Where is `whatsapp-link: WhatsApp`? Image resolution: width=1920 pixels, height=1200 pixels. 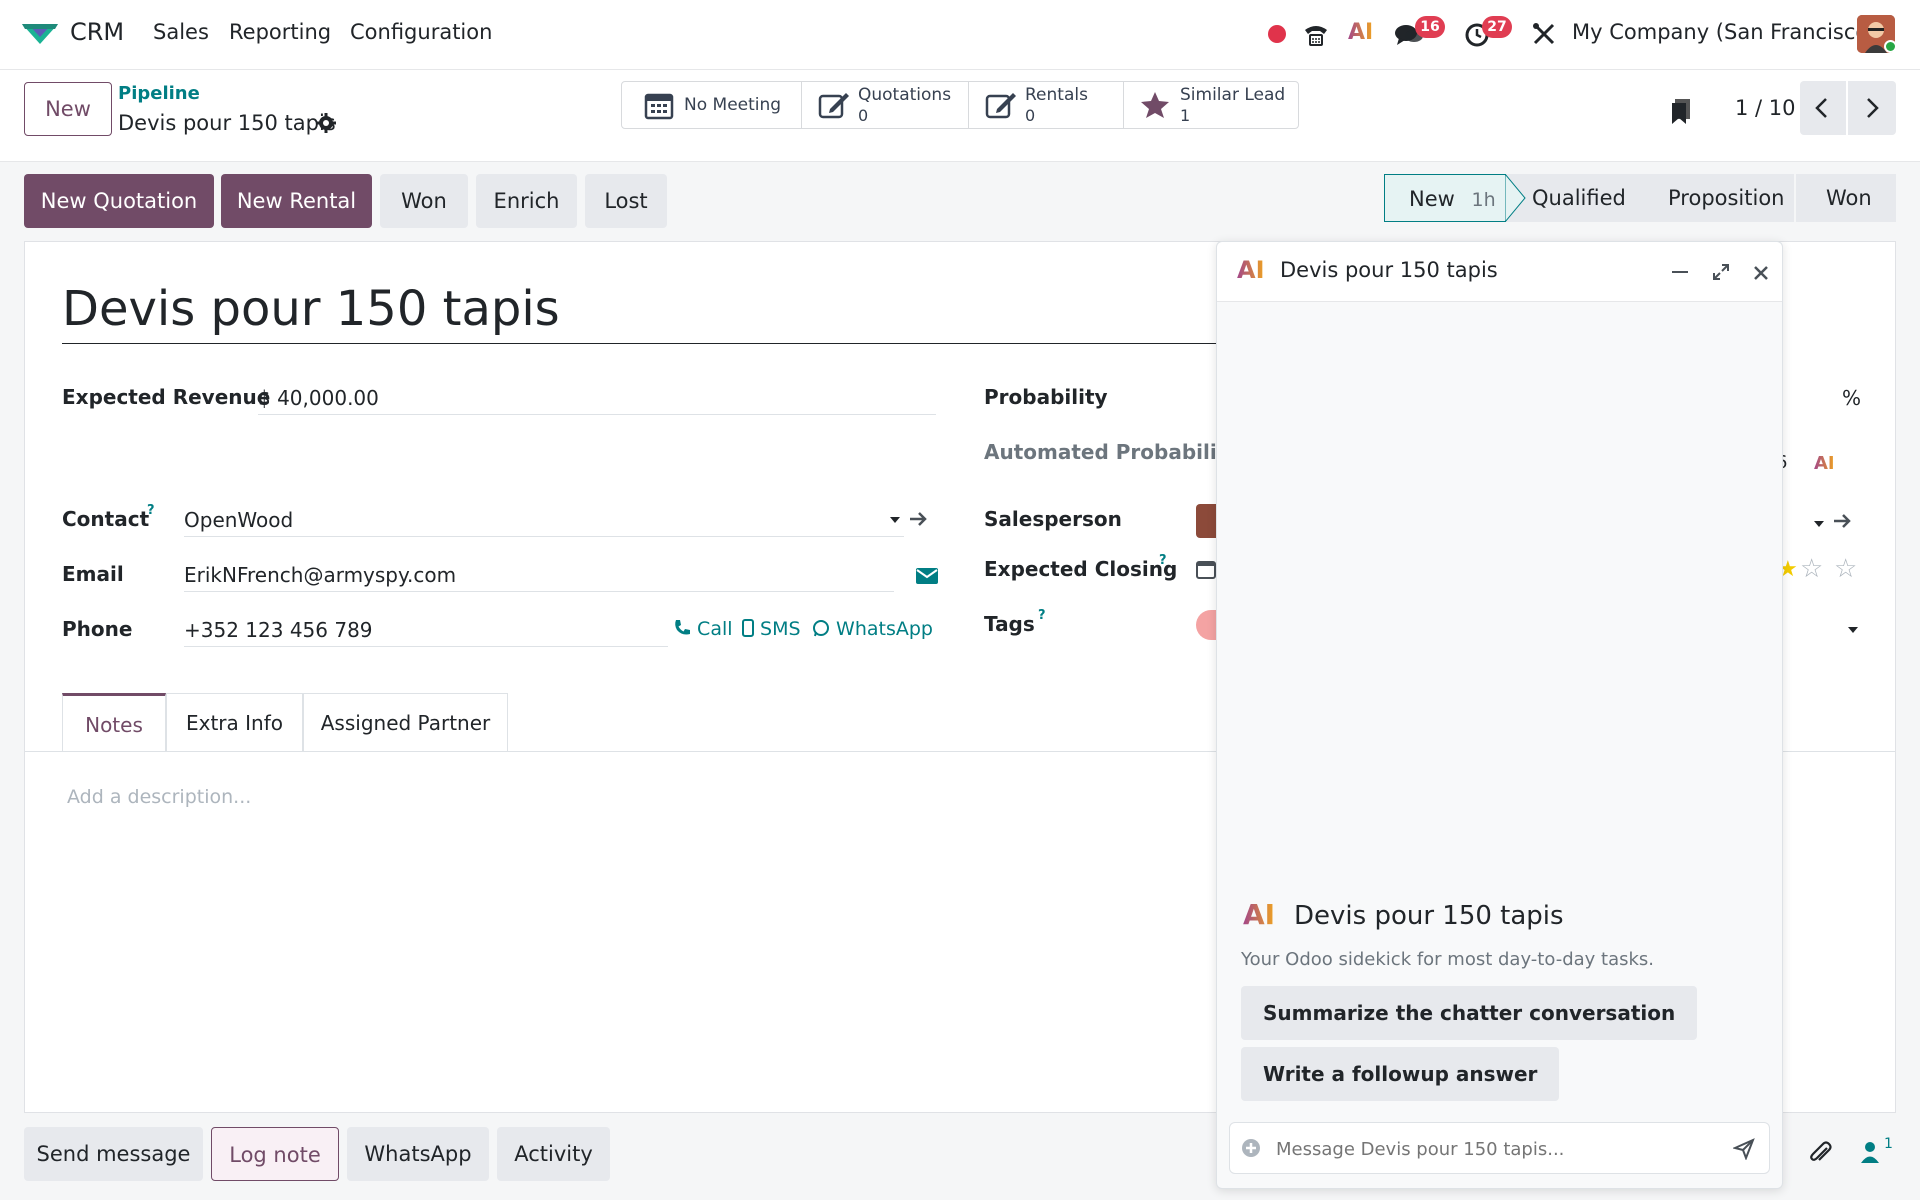 whatsapp-link: WhatsApp is located at coordinates (872, 629).